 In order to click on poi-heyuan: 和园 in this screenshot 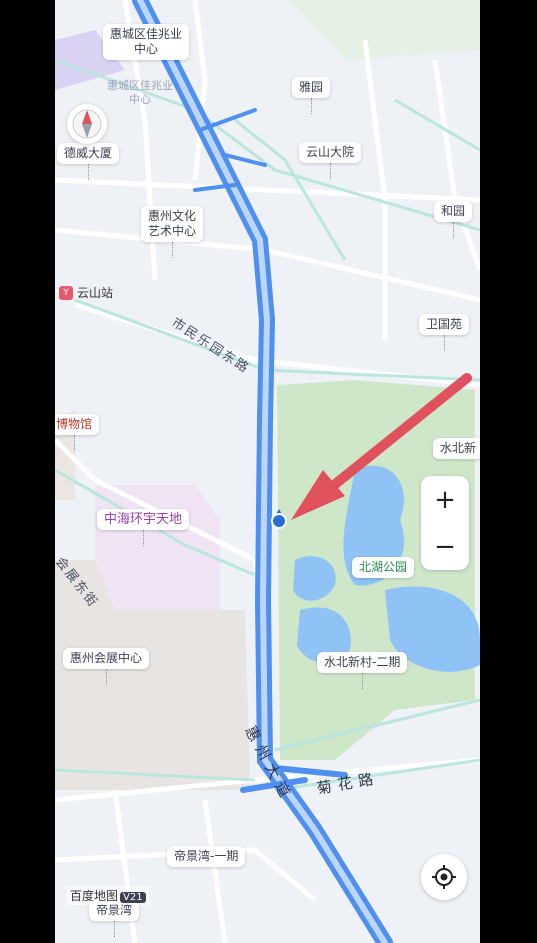, I will do `click(453, 219)`.